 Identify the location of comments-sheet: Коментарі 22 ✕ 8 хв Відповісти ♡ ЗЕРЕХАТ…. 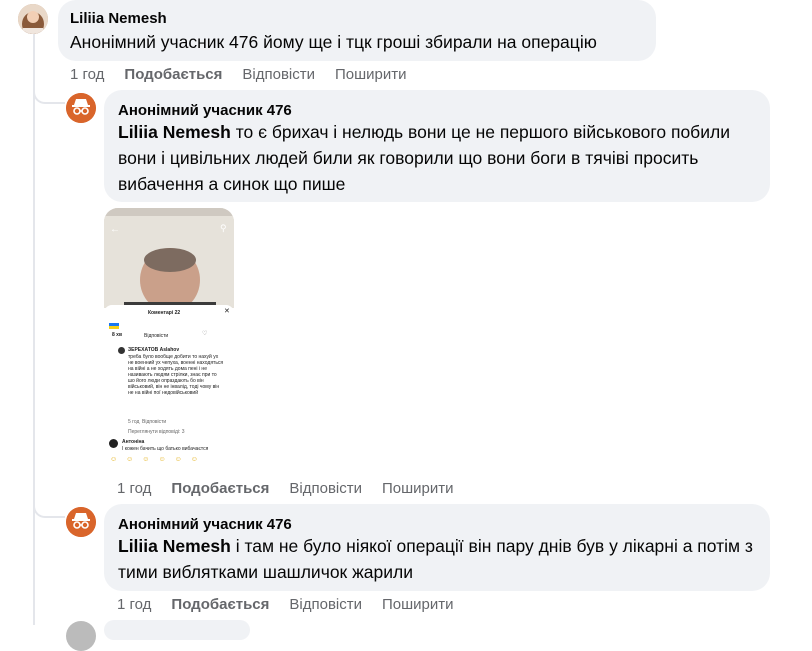
(169, 387).